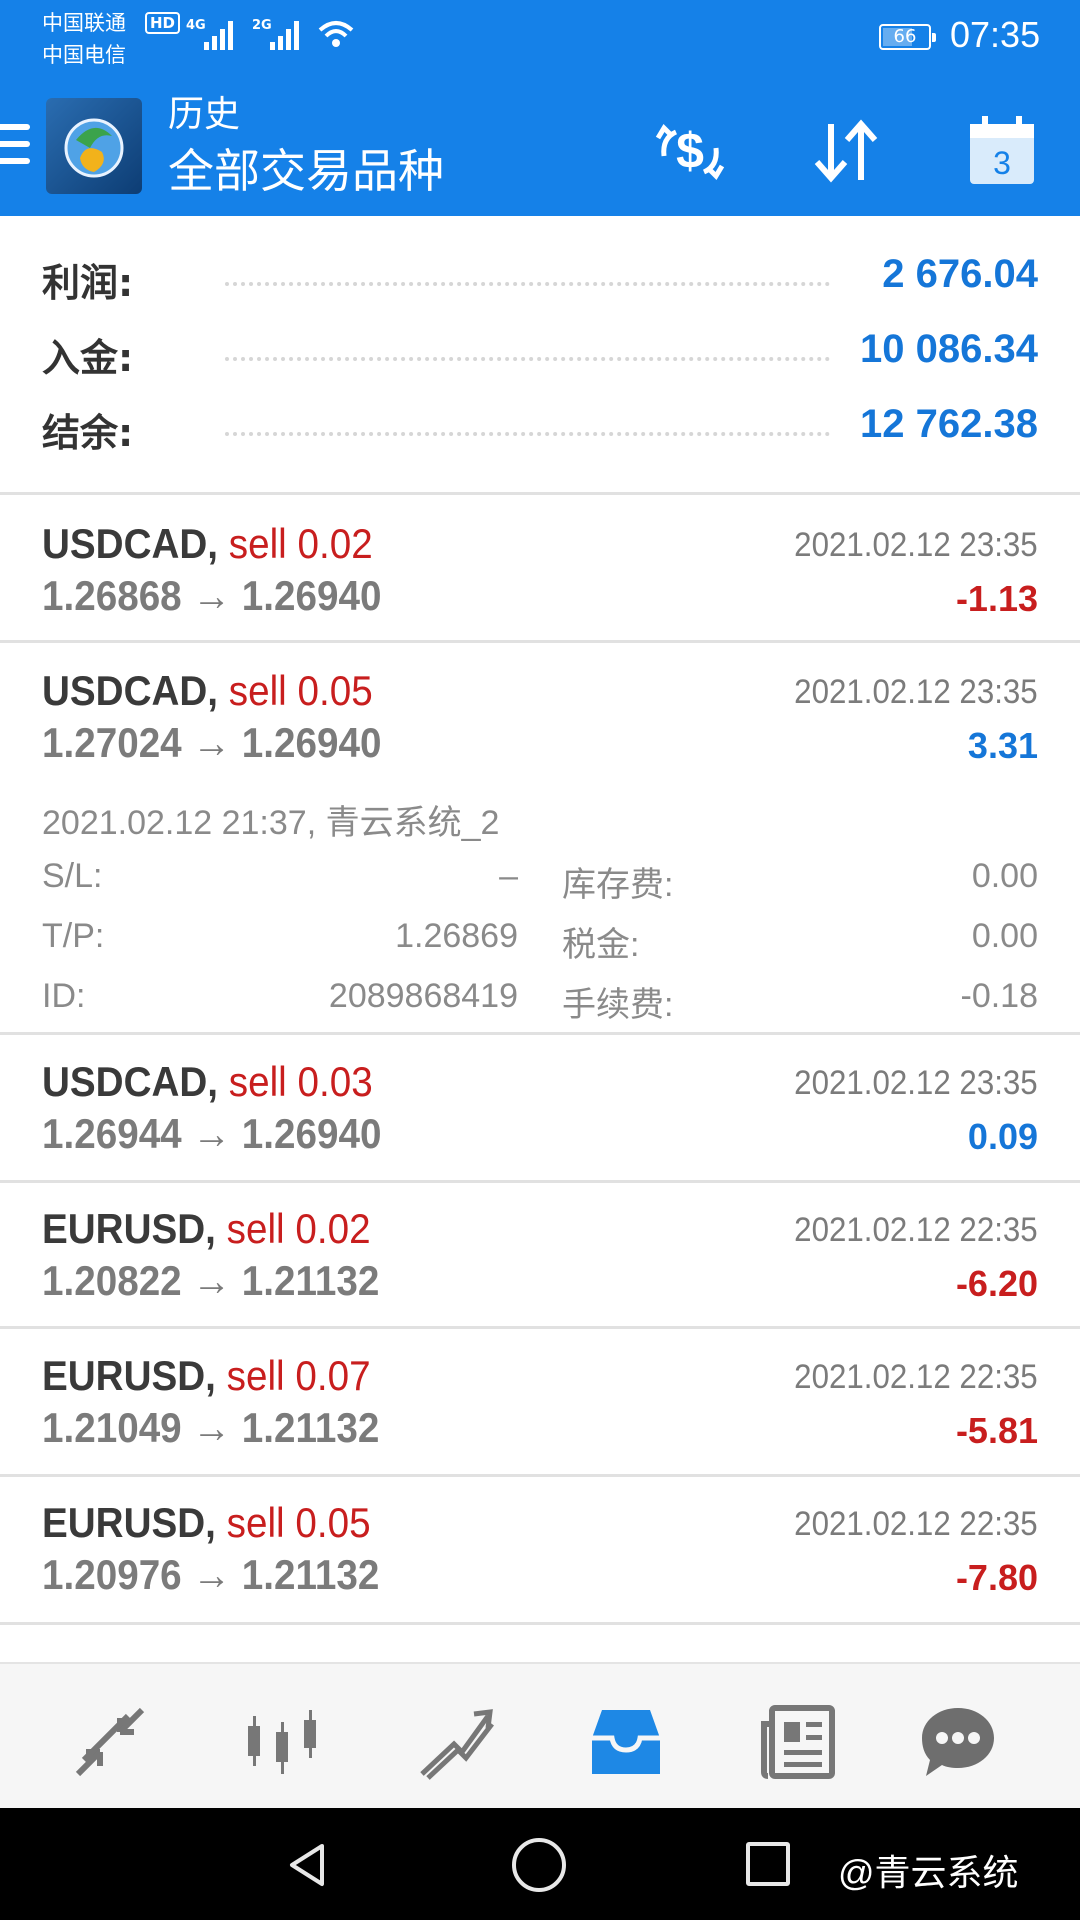  Describe the element at coordinates (88, 358) in the screenshot. I see `summary-label: 入金:` at that location.